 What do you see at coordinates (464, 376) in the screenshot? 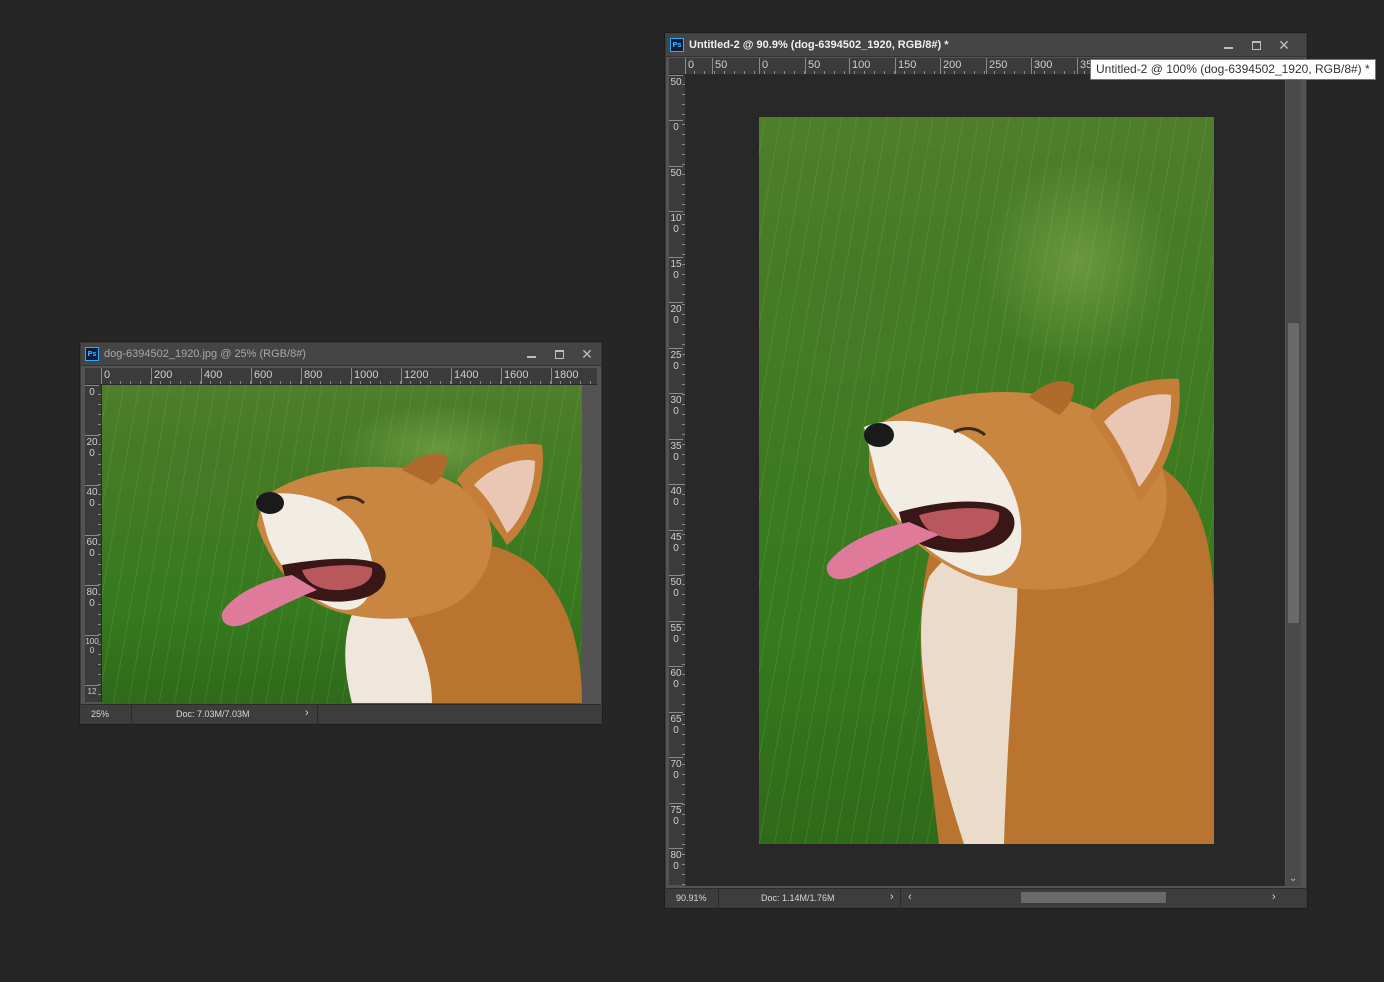
I see `ruler-label: 1400` at bounding box center [464, 376].